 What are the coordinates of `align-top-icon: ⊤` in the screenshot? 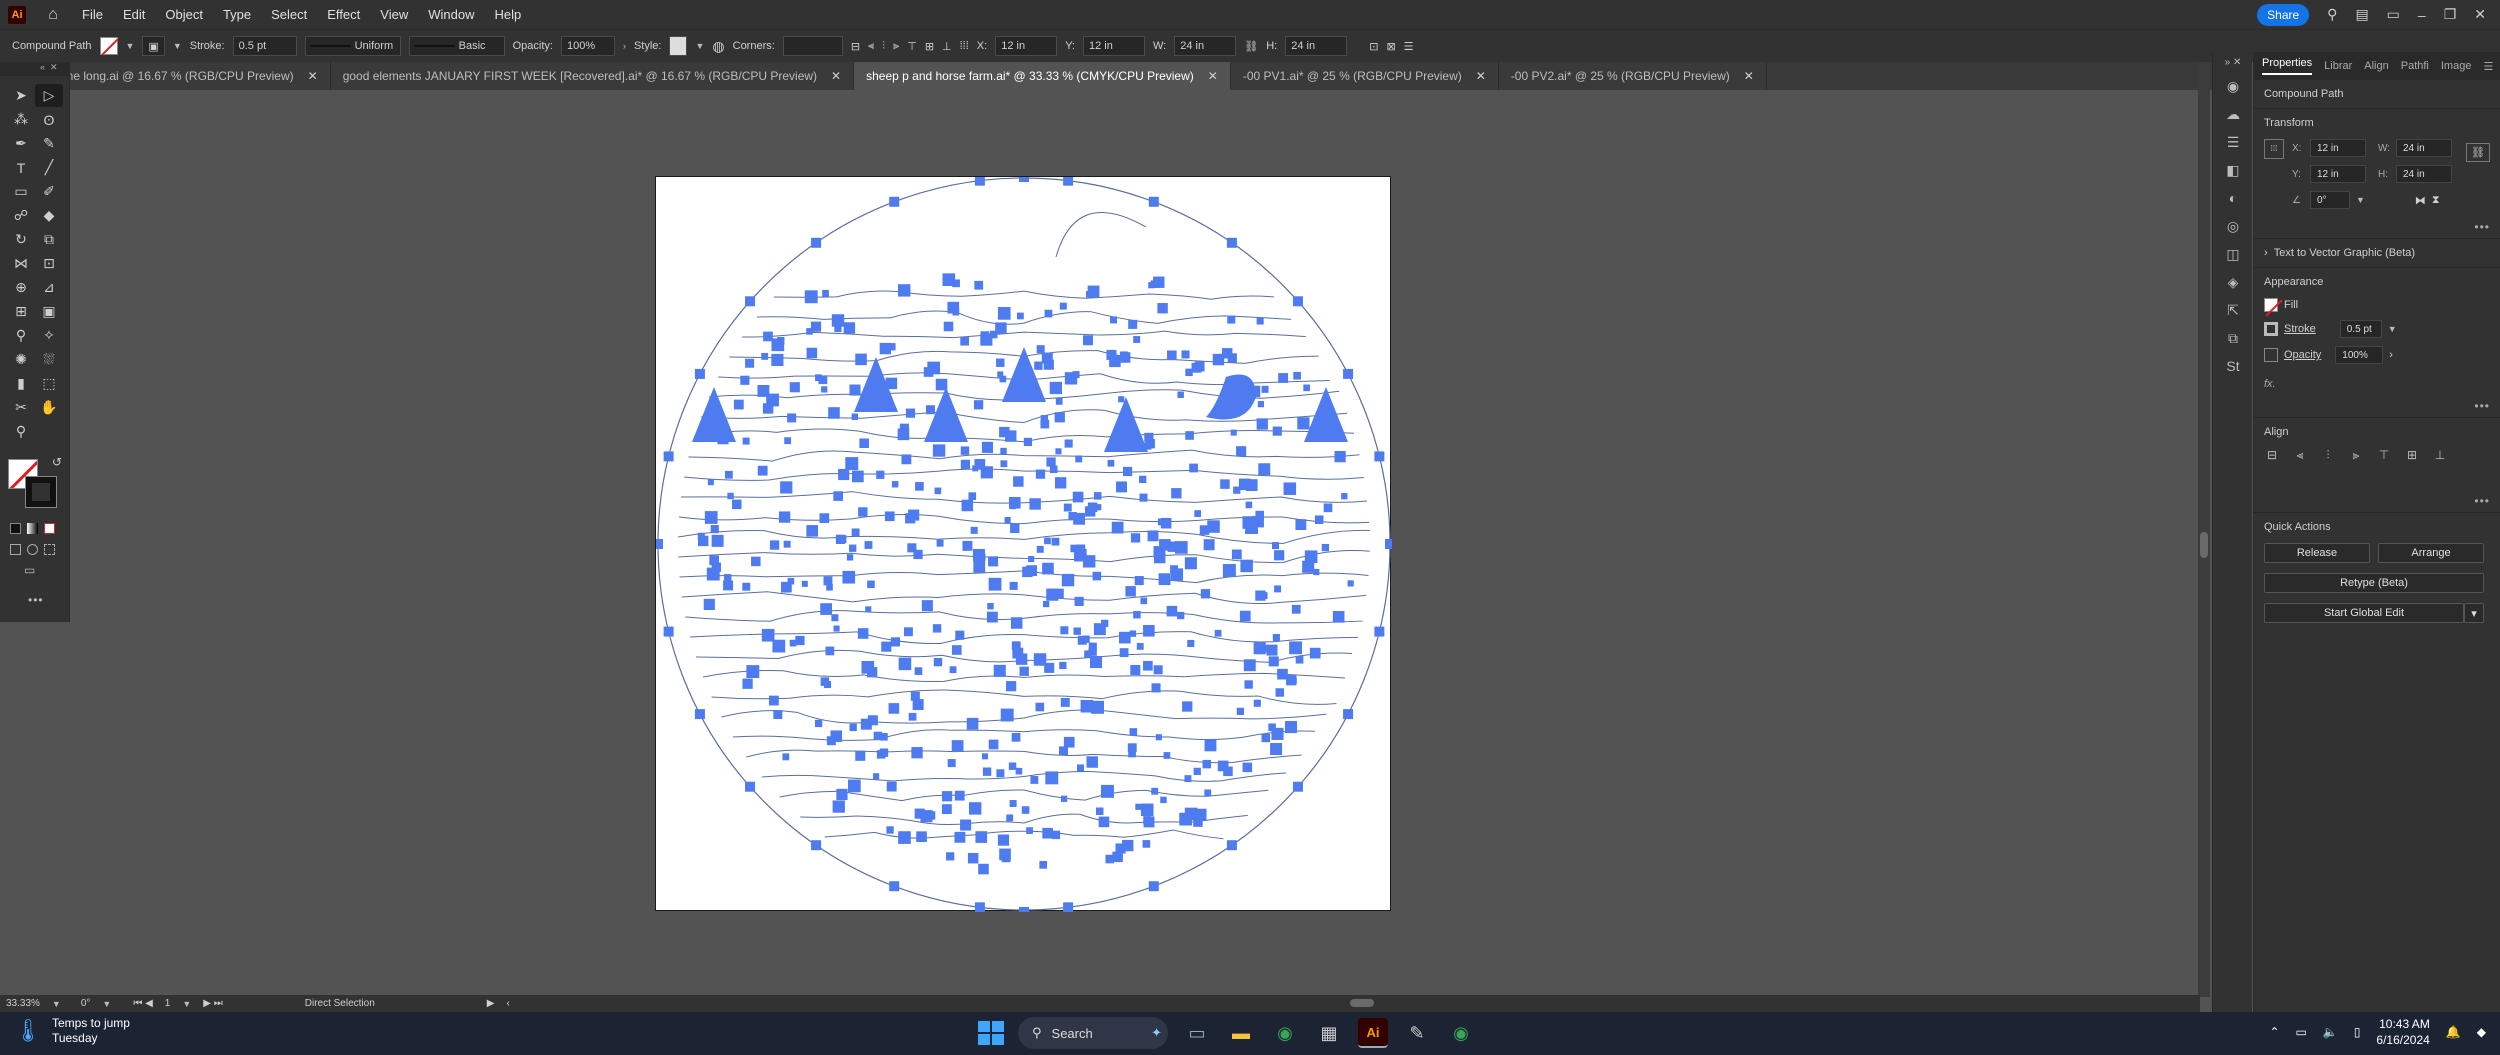 It's located at (2384, 455).